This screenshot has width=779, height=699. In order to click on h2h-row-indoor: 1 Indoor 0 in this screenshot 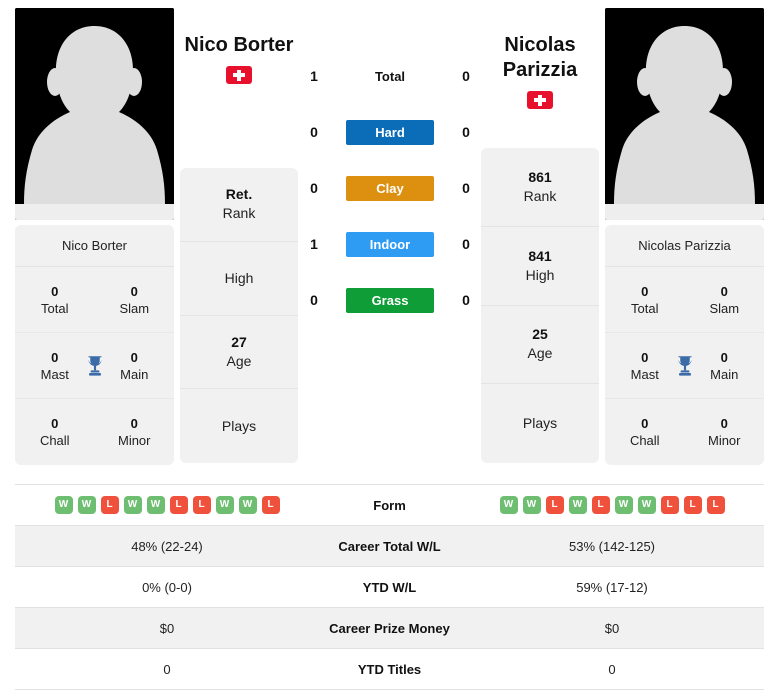, I will do `click(390, 244)`.